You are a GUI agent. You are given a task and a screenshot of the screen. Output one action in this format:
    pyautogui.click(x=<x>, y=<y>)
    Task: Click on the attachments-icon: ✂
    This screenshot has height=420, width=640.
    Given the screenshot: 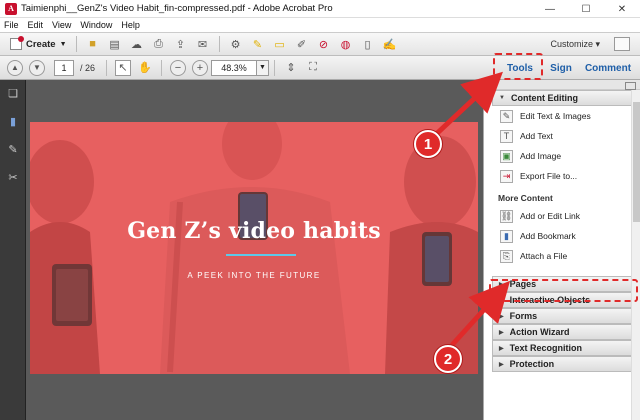 What is the action you would take?
    pyautogui.click(x=13, y=177)
    